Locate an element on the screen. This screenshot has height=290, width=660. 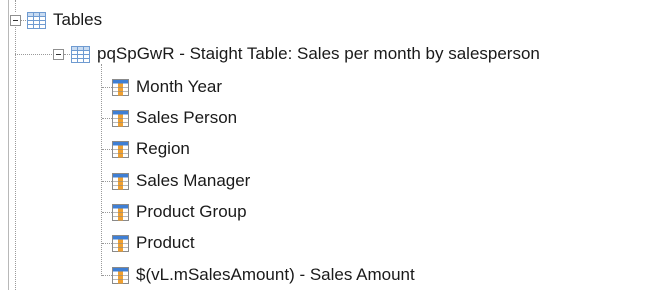
table-connector-h2 is located at coordinates (67, 54).